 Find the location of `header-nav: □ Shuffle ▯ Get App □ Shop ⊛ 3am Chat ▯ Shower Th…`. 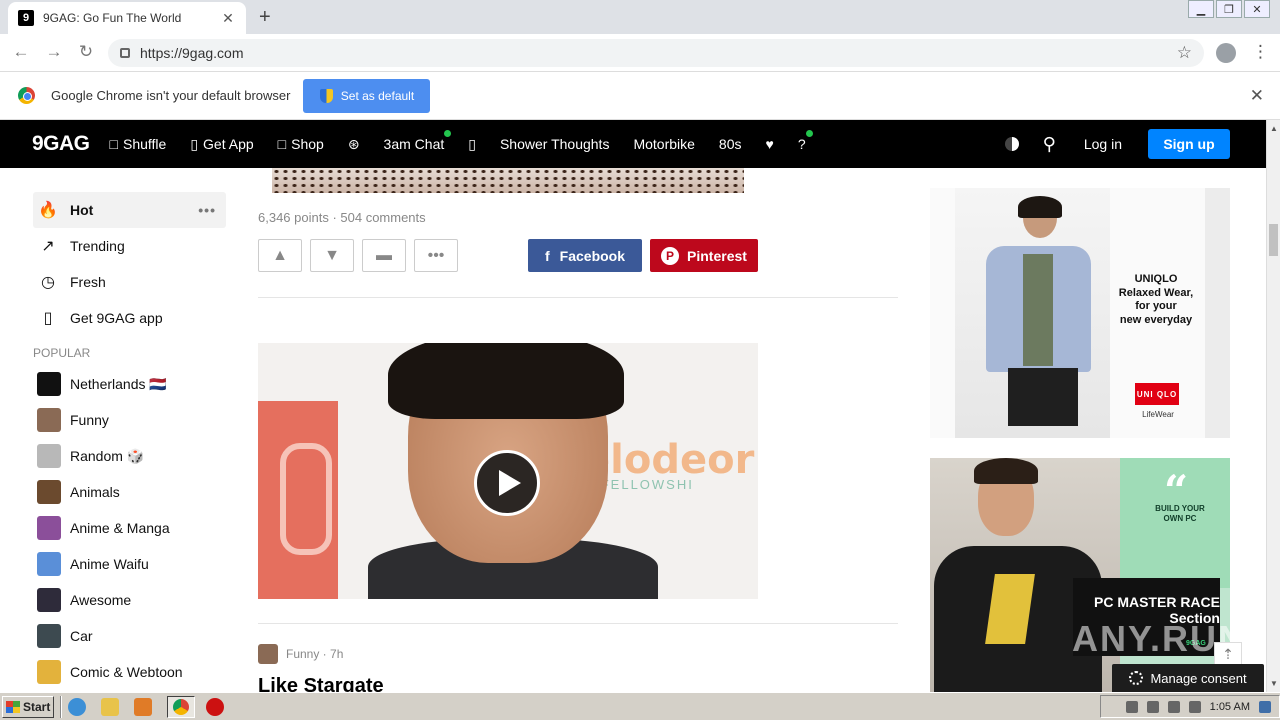

header-nav: □ Shuffle ▯ Get App □ Shop ⊛ 3am Chat ▯ Shower Th… is located at coordinates (470, 141).